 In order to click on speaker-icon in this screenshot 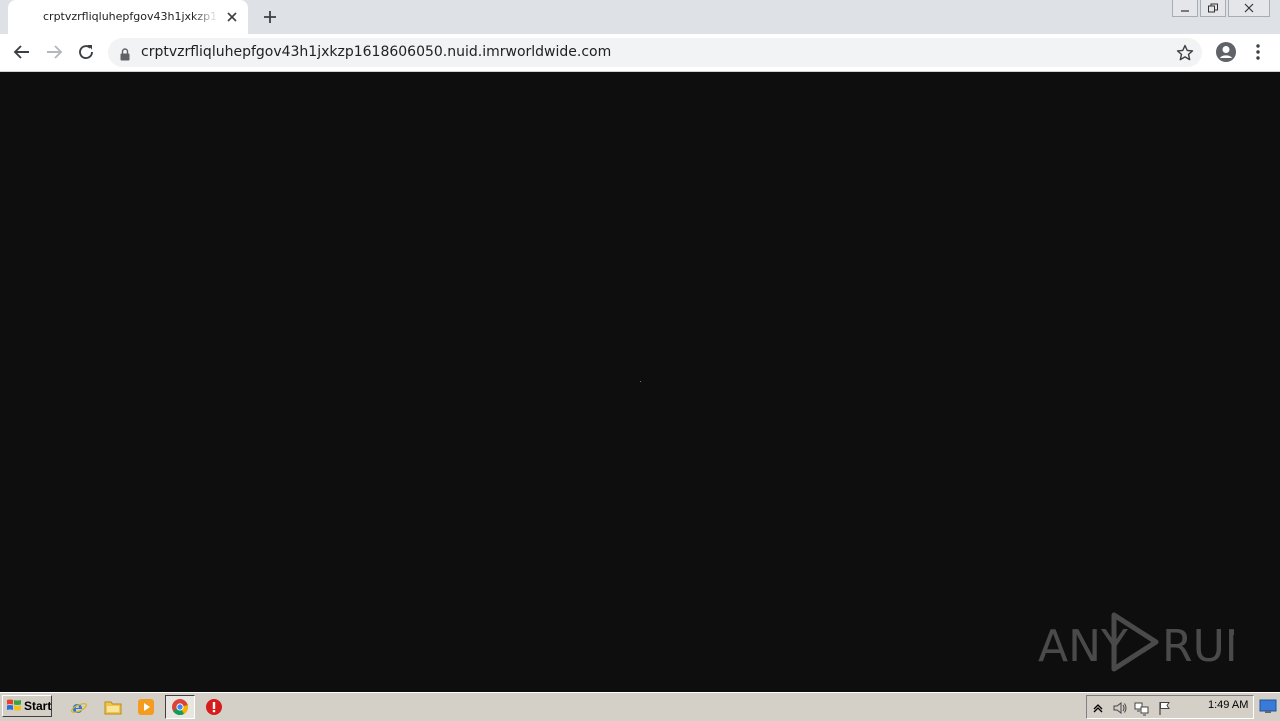, I will do `click(1120, 708)`.